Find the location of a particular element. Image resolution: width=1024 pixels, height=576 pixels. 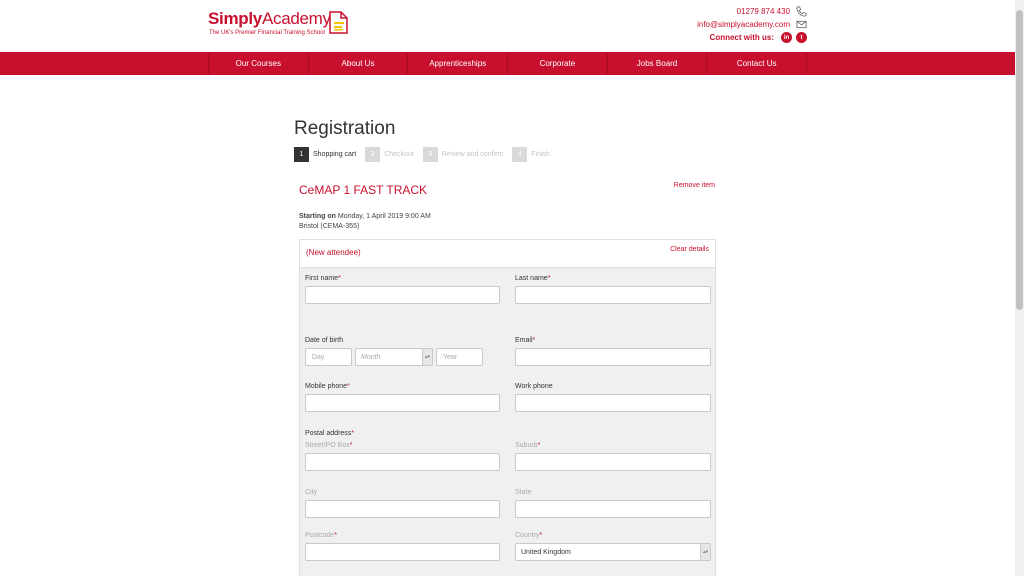

linkedin-icon: in is located at coordinates (786, 37).